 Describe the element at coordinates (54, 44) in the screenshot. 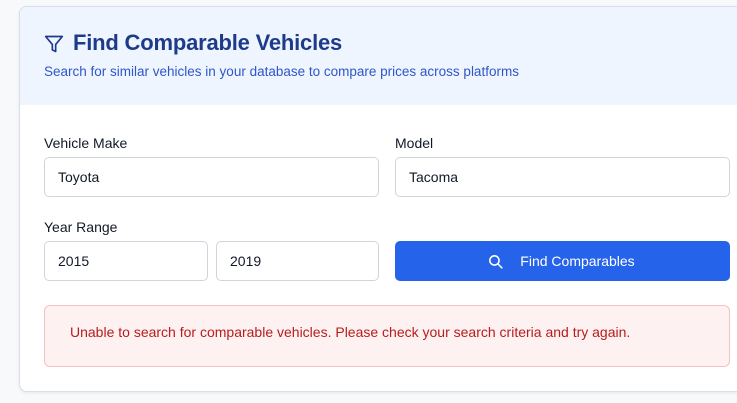

I see `filter-icon` at that location.